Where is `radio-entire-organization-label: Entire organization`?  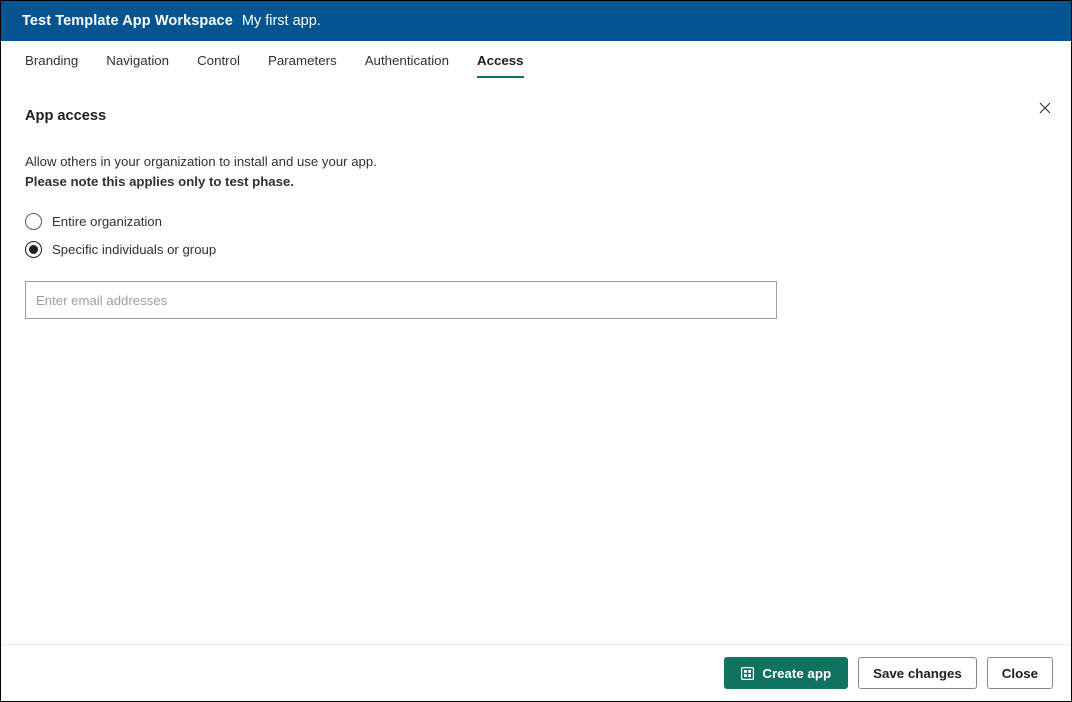
radio-entire-organization-label: Entire organization is located at coordinates (107, 221).